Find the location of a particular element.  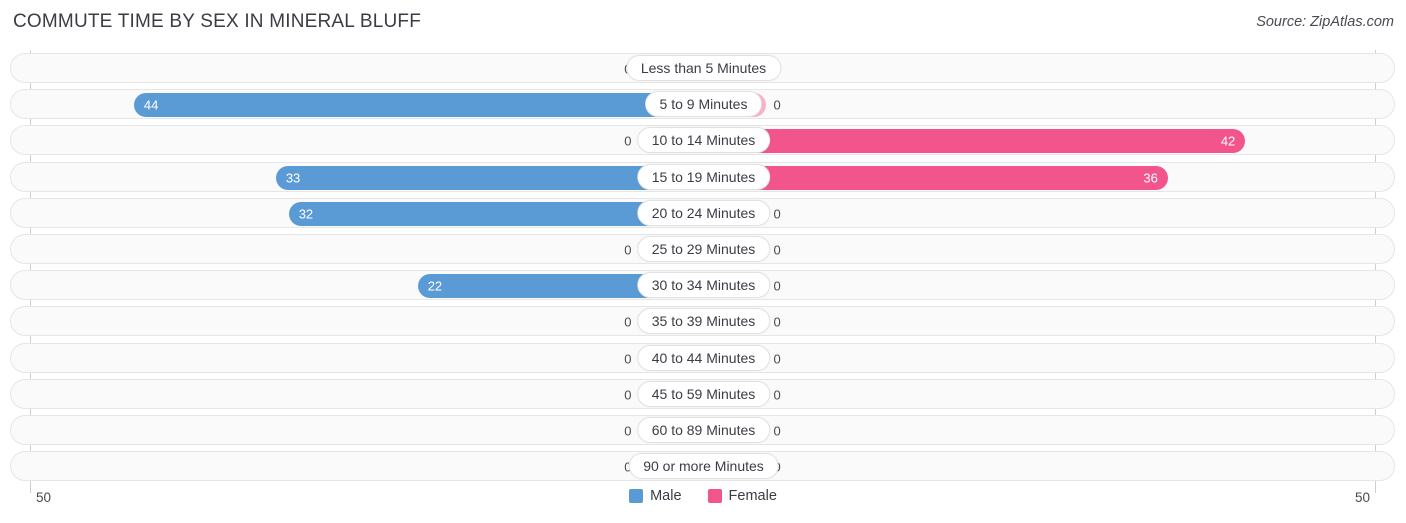

bar-value-male: 33 is located at coordinates (293, 178).